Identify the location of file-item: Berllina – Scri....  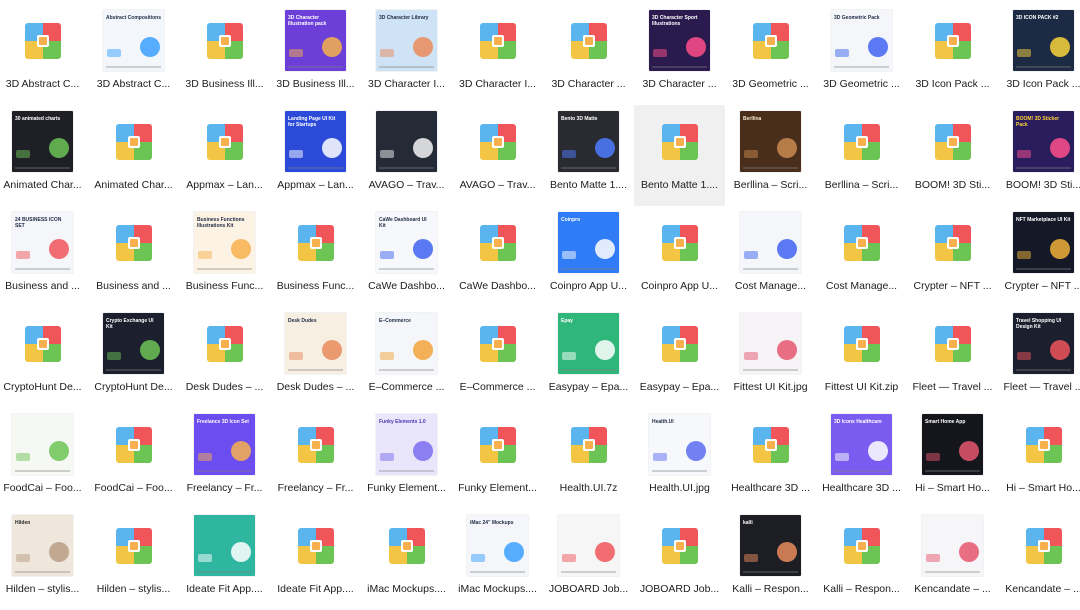
(861, 155).